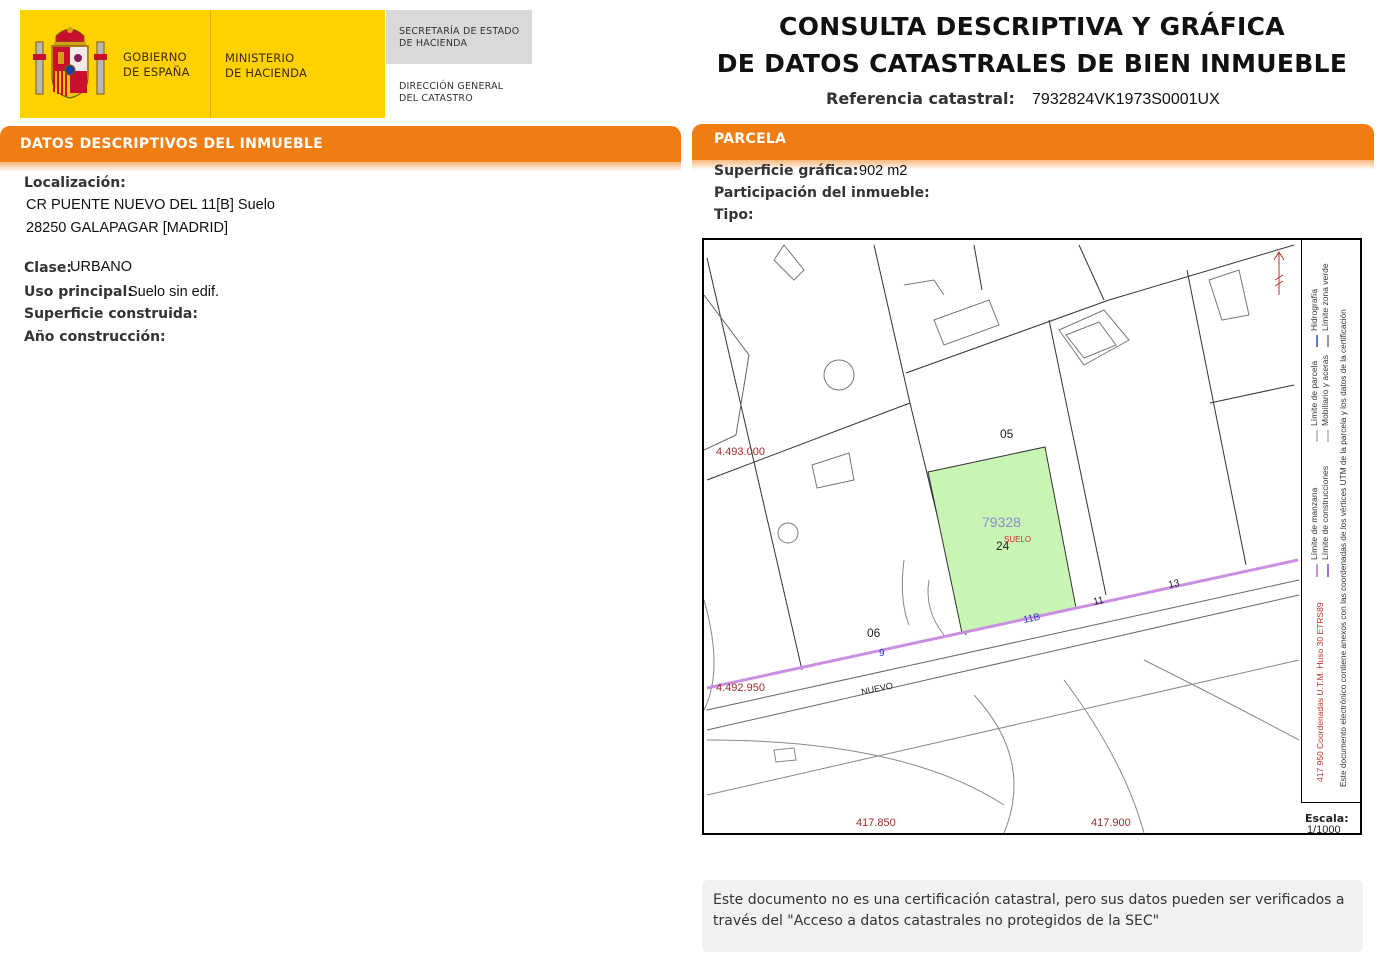 This screenshot has height=977, width=1383. I want to click on parcel-use-label: SUELO, so click(1017, 539).